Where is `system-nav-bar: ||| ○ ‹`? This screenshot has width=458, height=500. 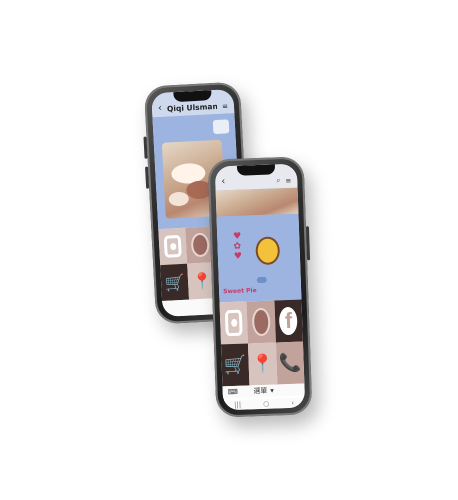
system-nav-bar: ||| ○ ‹ is located at coordinates (264, 404).